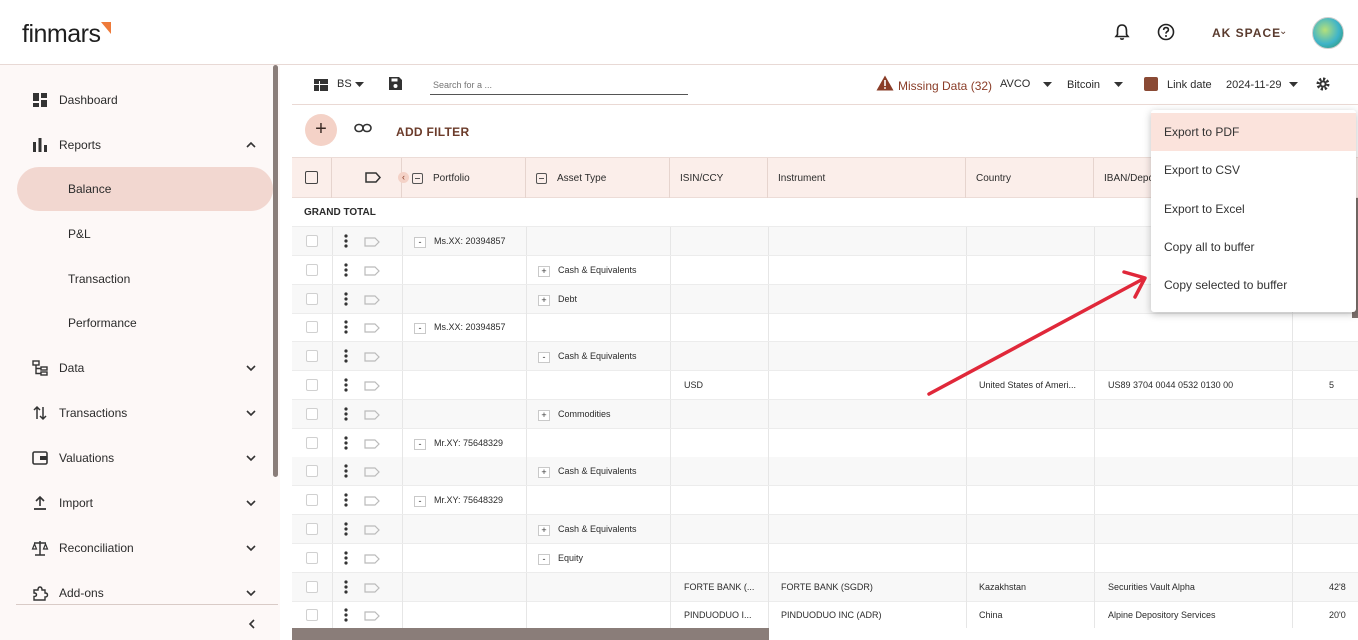 Image resolution: width=1358 pixels, height=640 pixels. What do you see at coordinates (1166, 32) in the screenshot?
I see `help-icon` at bounding box center [1166, 32].